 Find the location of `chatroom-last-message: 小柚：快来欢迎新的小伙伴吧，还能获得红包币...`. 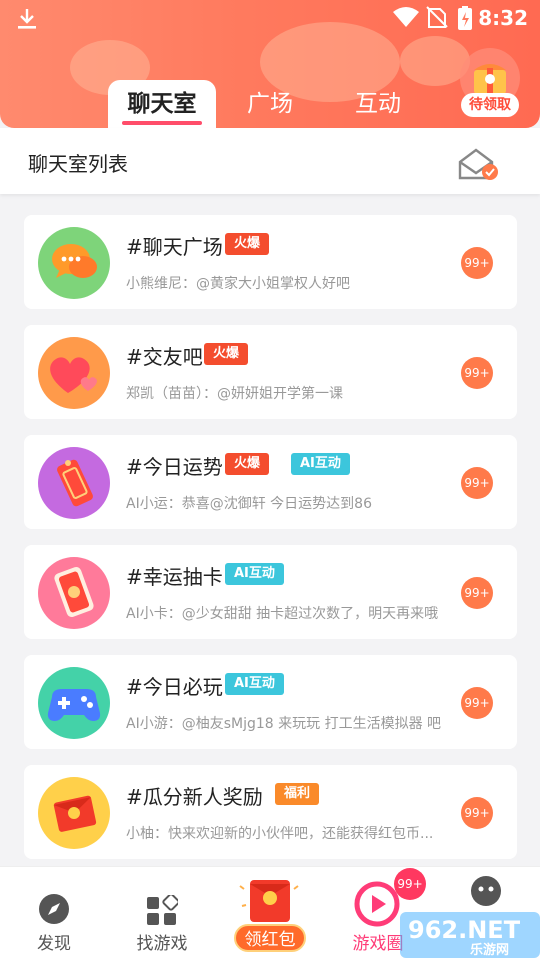

chatroom-last-message: 小柚：快来欢迎新的小伙伴吧，还能获得红包币... is located at coordinates (280, 834).